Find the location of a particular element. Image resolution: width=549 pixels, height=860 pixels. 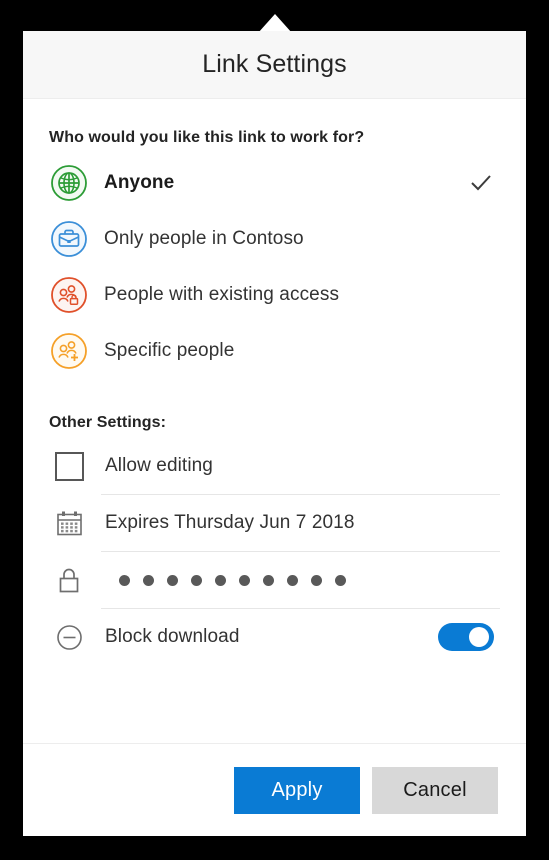

option-row-specific-people: Specific people is located at coordinates (274, 351).